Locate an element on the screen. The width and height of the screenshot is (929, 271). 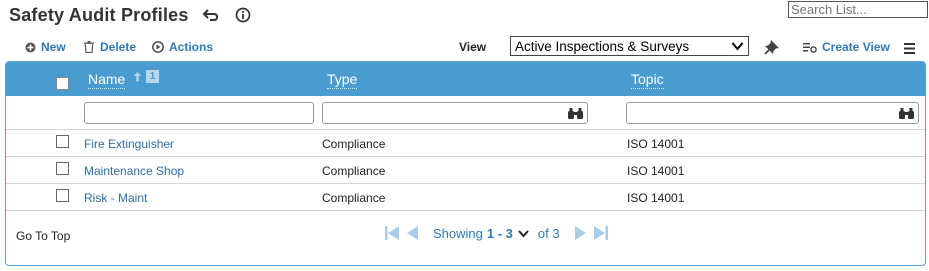
actions-button: Actions is located at coordinates (182, 47).